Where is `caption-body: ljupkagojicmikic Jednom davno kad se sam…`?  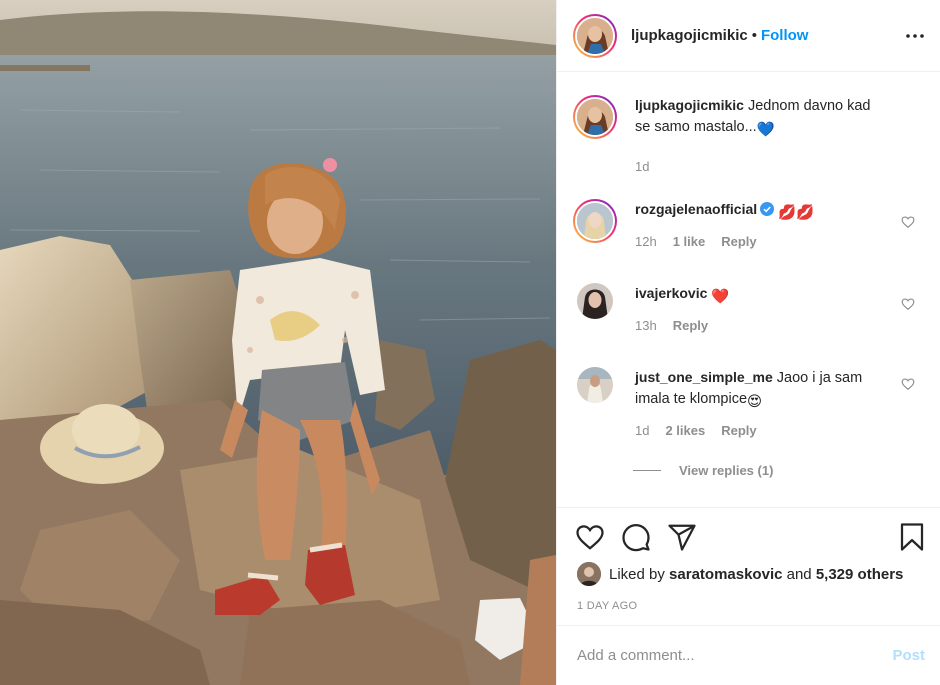
caption-body: ljupkagojicmikic Jednom davno kad se sam… is located at coordinates (760, 135).